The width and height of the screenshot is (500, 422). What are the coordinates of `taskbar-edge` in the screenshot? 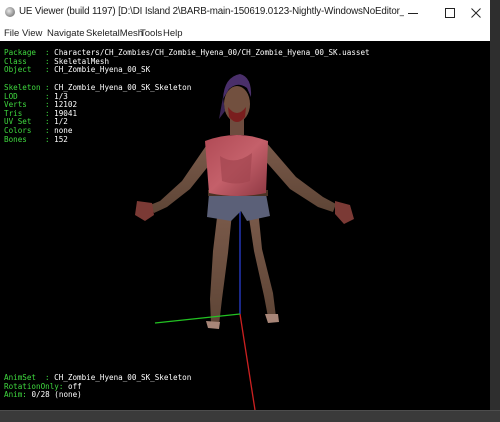 It's located at (250, 416).